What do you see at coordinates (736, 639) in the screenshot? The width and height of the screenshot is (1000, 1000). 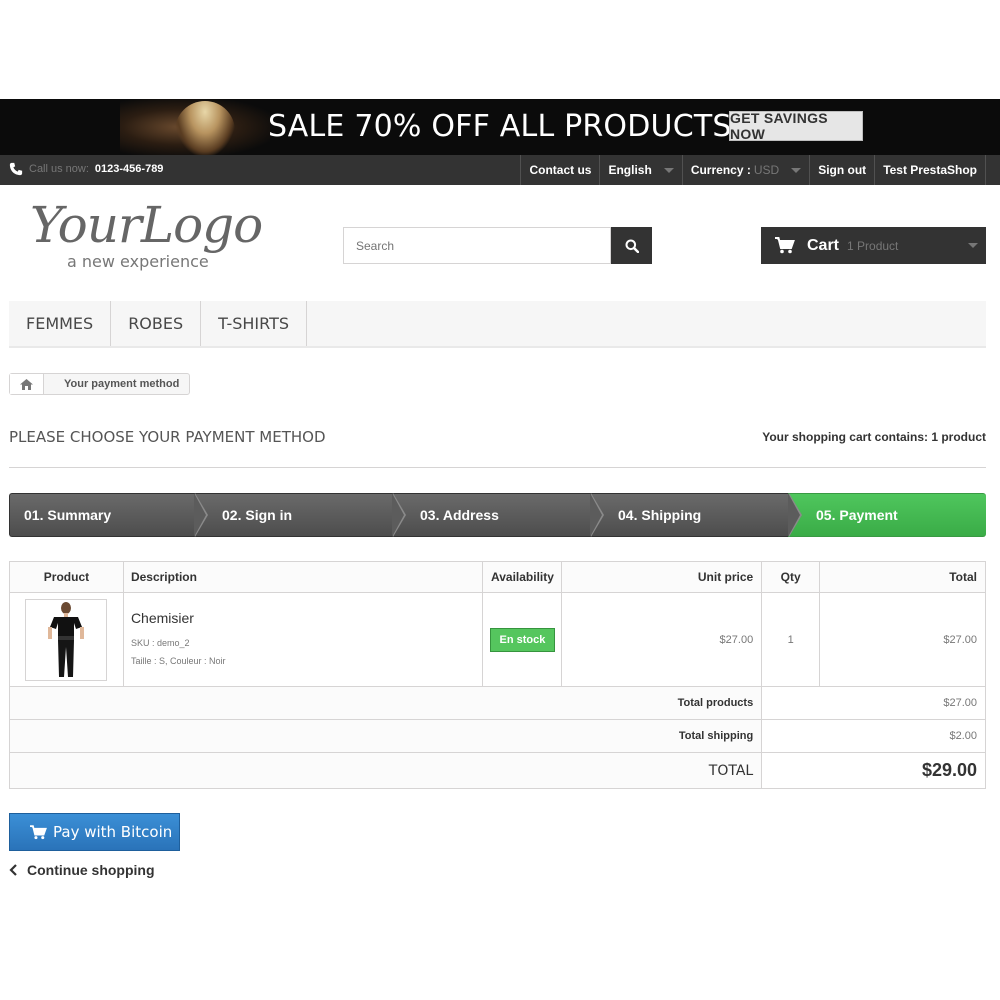 I see `unit-price: $27.00` at bounding box center [736, 639].